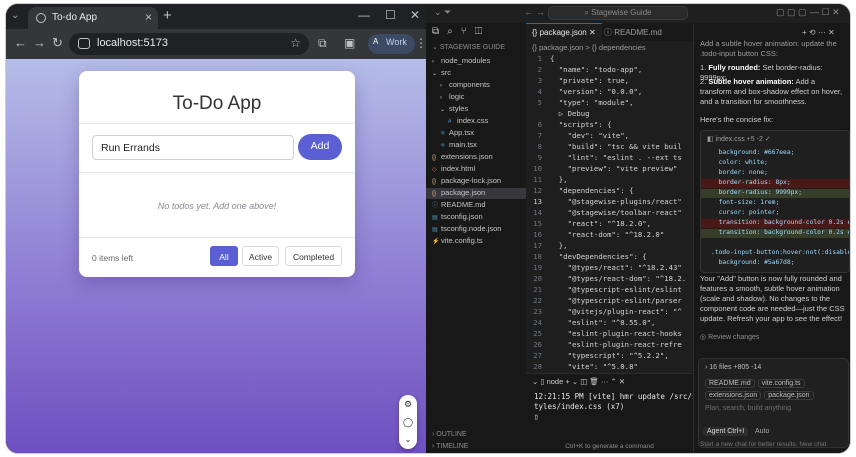 Image resolution: width=856 pixels, height=457 pixels. Describe the element at coordinates (433, 62) in the screenshot. I see `chevron-right-icon: ›` at that location.